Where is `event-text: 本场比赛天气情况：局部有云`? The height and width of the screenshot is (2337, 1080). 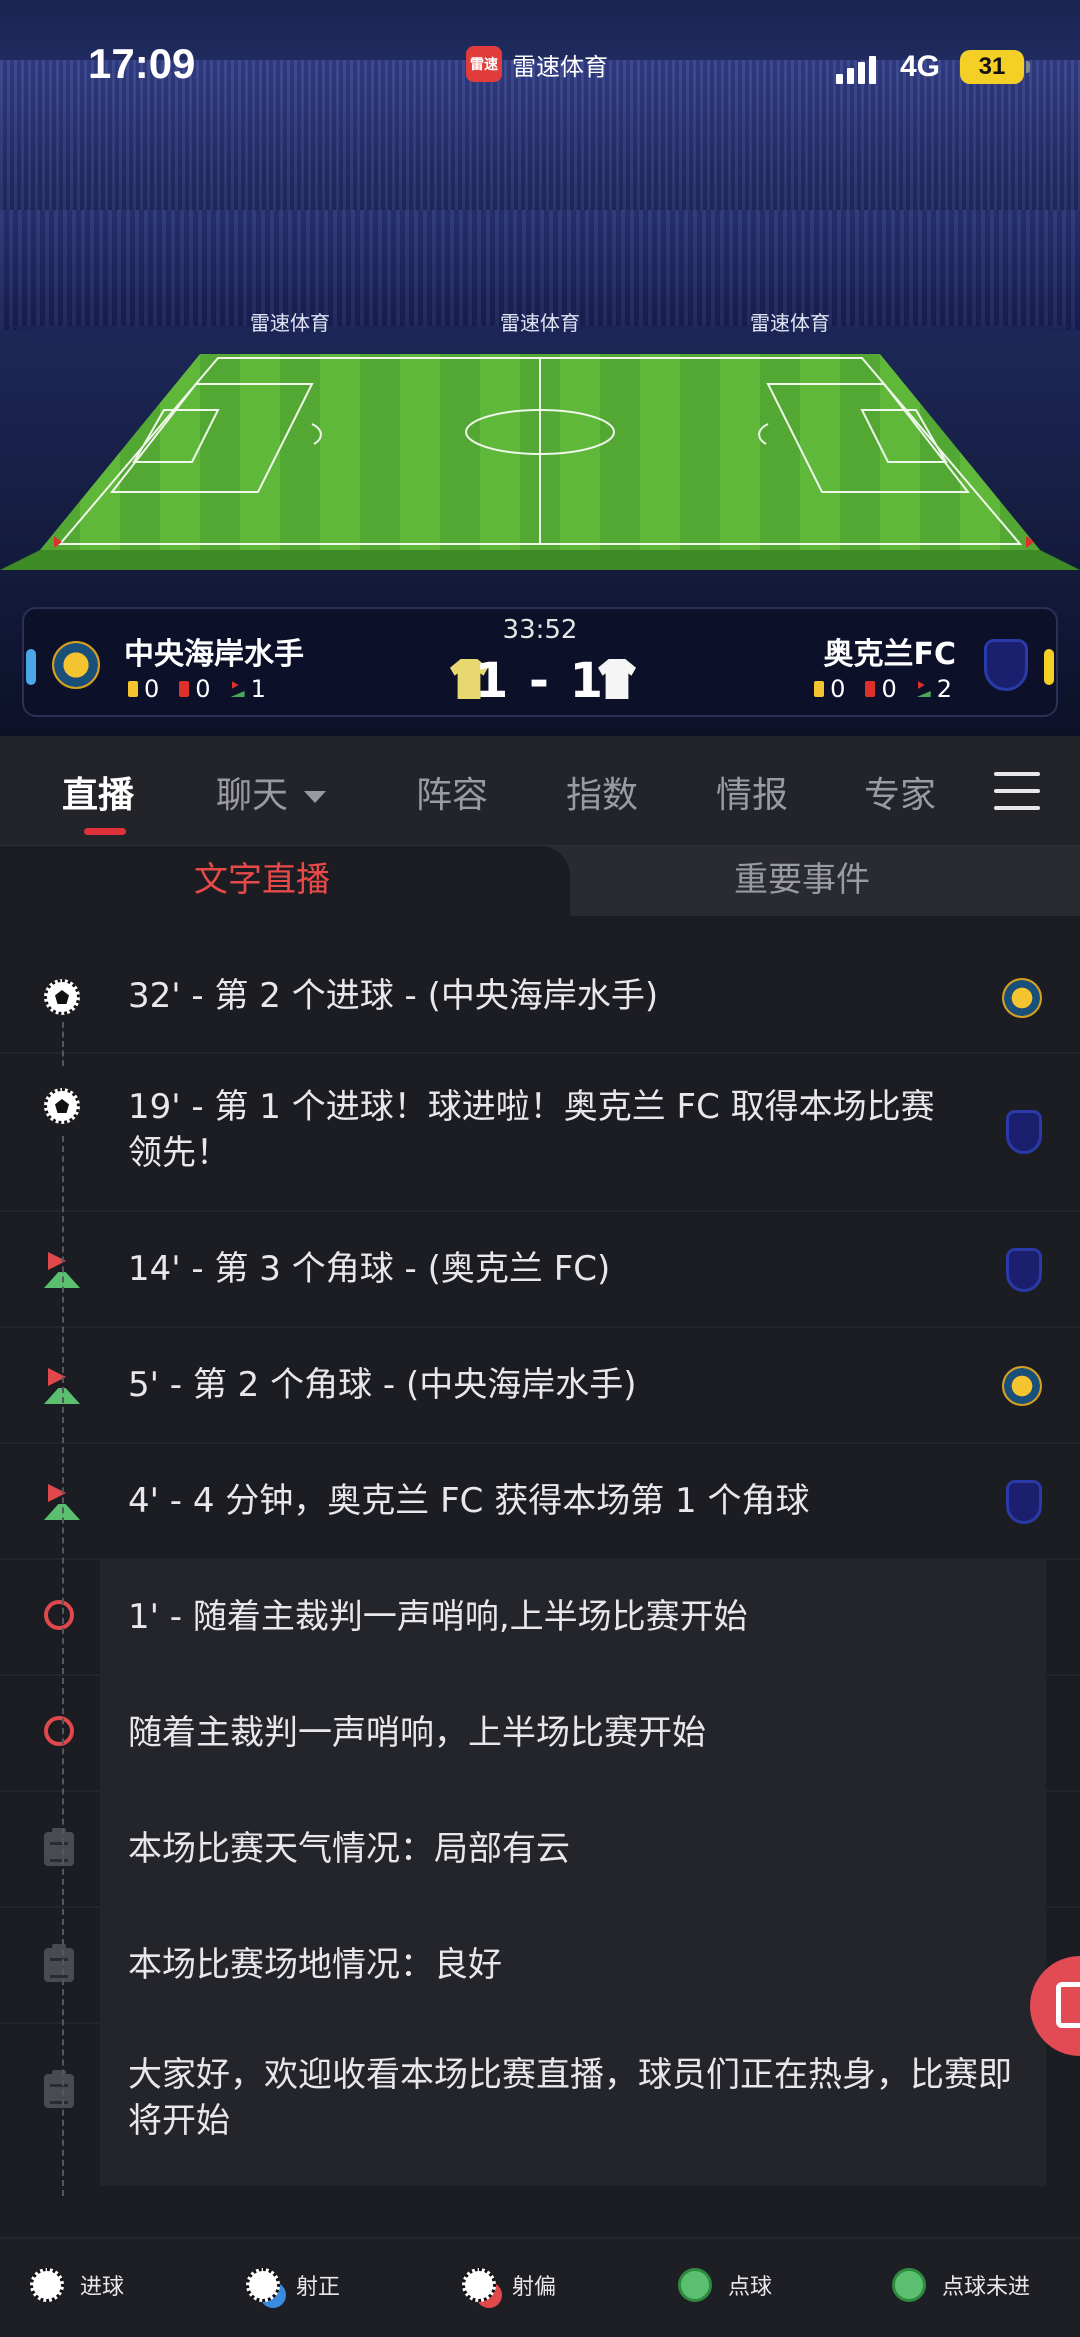 event-text: 本场比赛天气情况：局部有云 is located at coordinates (349, 1849).